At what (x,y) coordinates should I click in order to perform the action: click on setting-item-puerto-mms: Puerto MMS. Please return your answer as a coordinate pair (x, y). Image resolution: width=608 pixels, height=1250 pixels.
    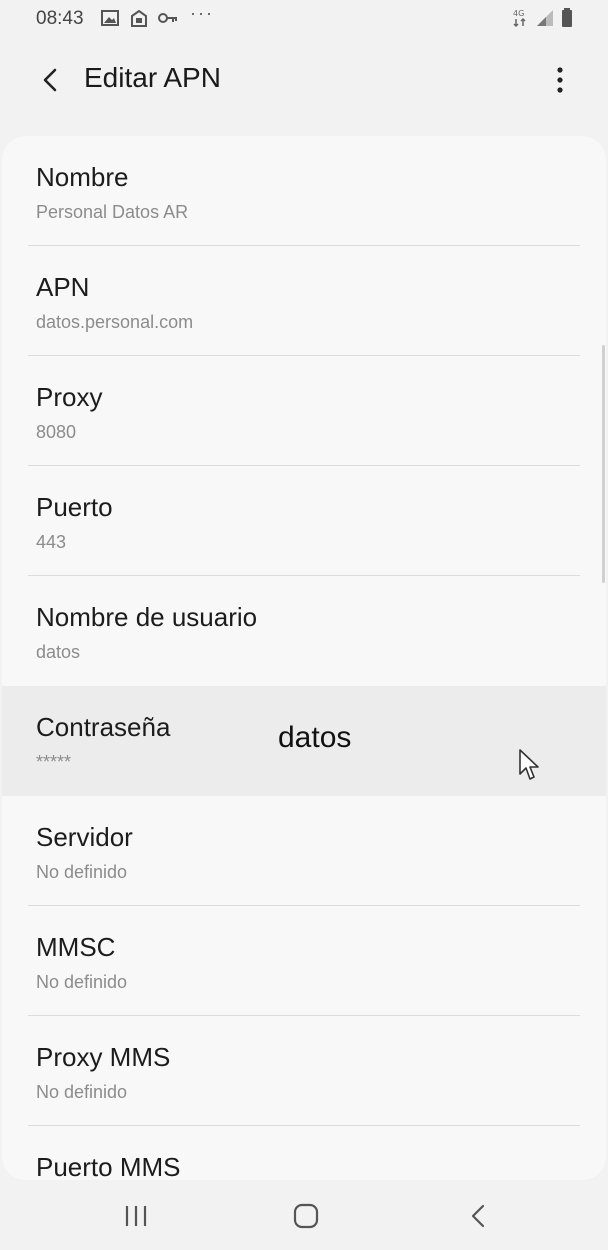
    Looking at the image, I should click on (304, 1153).